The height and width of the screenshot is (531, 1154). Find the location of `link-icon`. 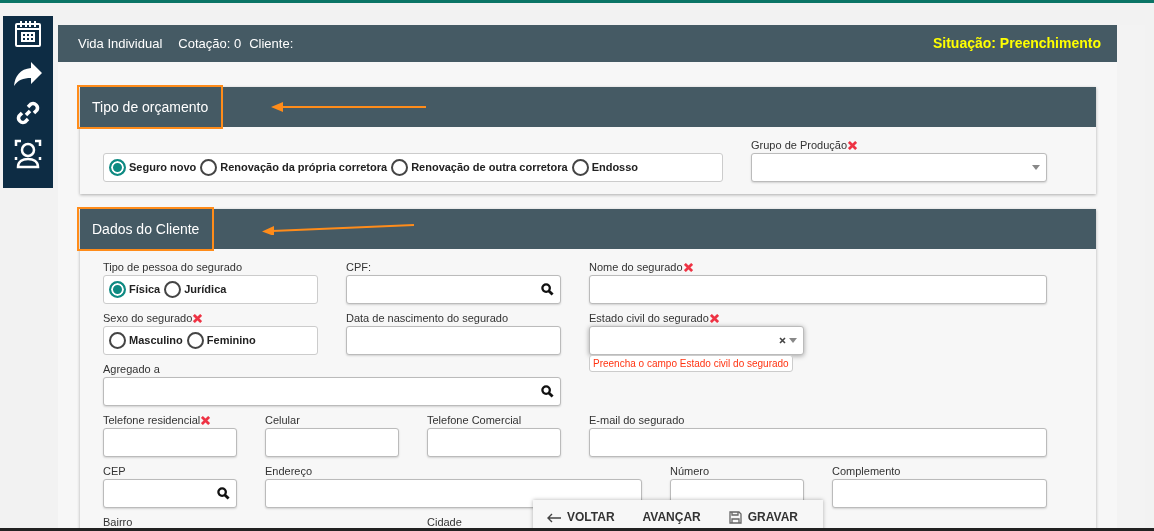

link-icon is located at coordinates (28, 113).